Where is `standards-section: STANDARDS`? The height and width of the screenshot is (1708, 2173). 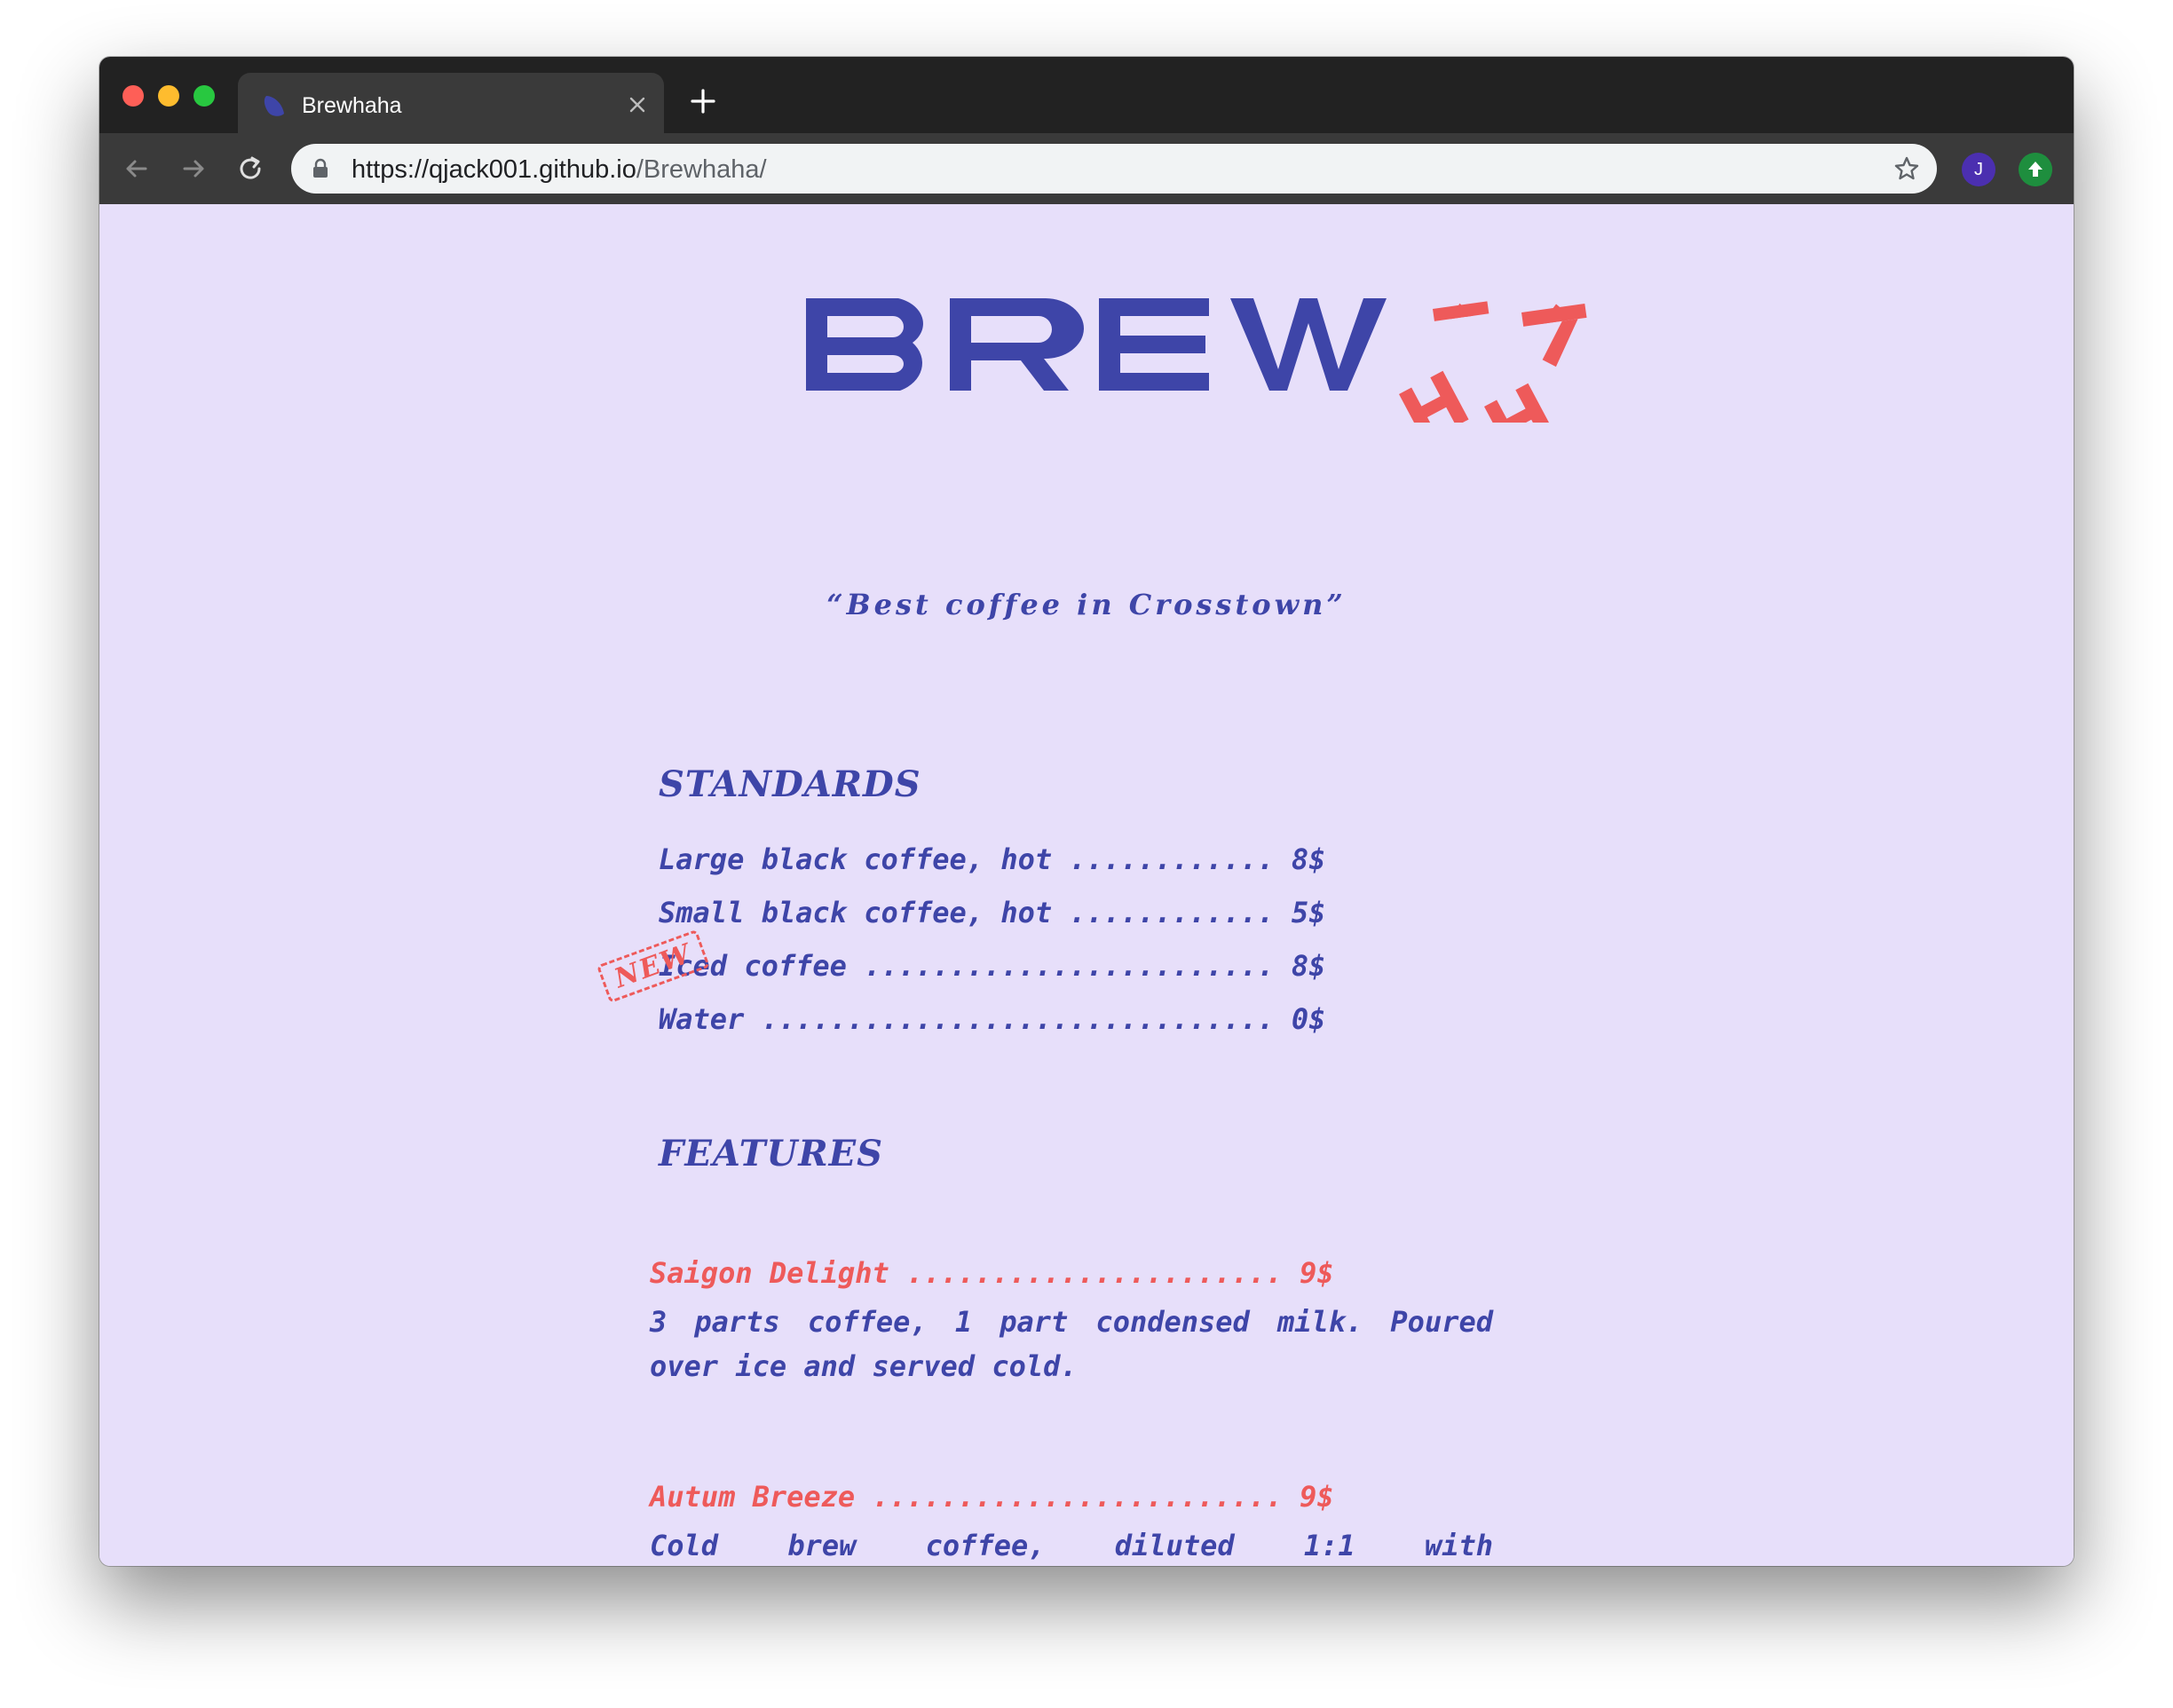
standards-section: STANDARDS is located at coordinates (1080, 784).